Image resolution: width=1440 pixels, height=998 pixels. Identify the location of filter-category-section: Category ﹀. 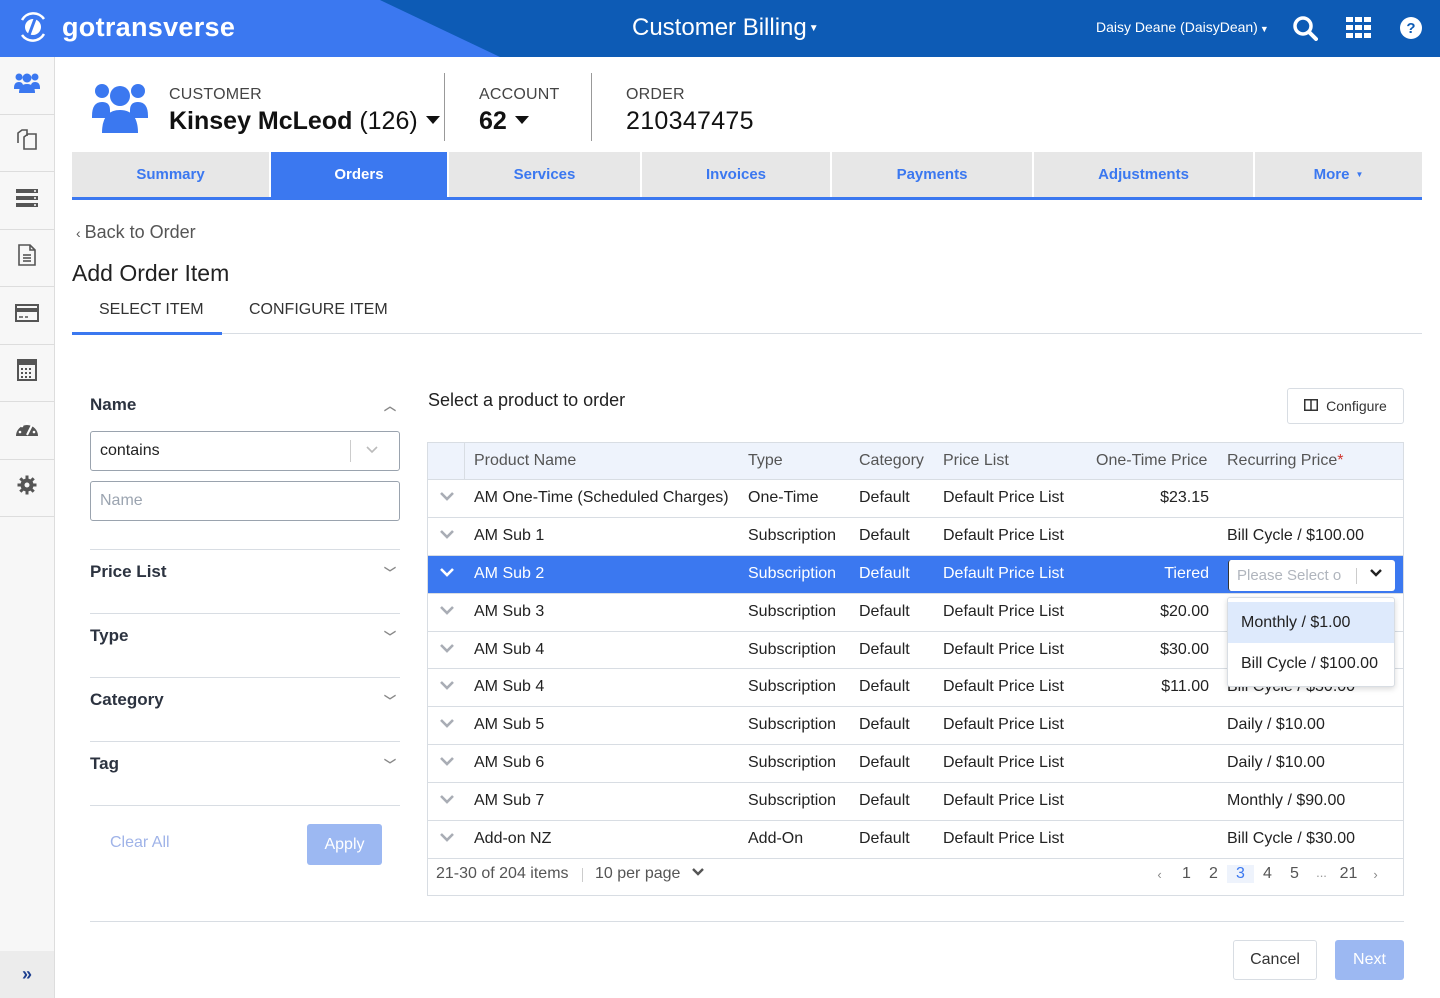
(245, 709).